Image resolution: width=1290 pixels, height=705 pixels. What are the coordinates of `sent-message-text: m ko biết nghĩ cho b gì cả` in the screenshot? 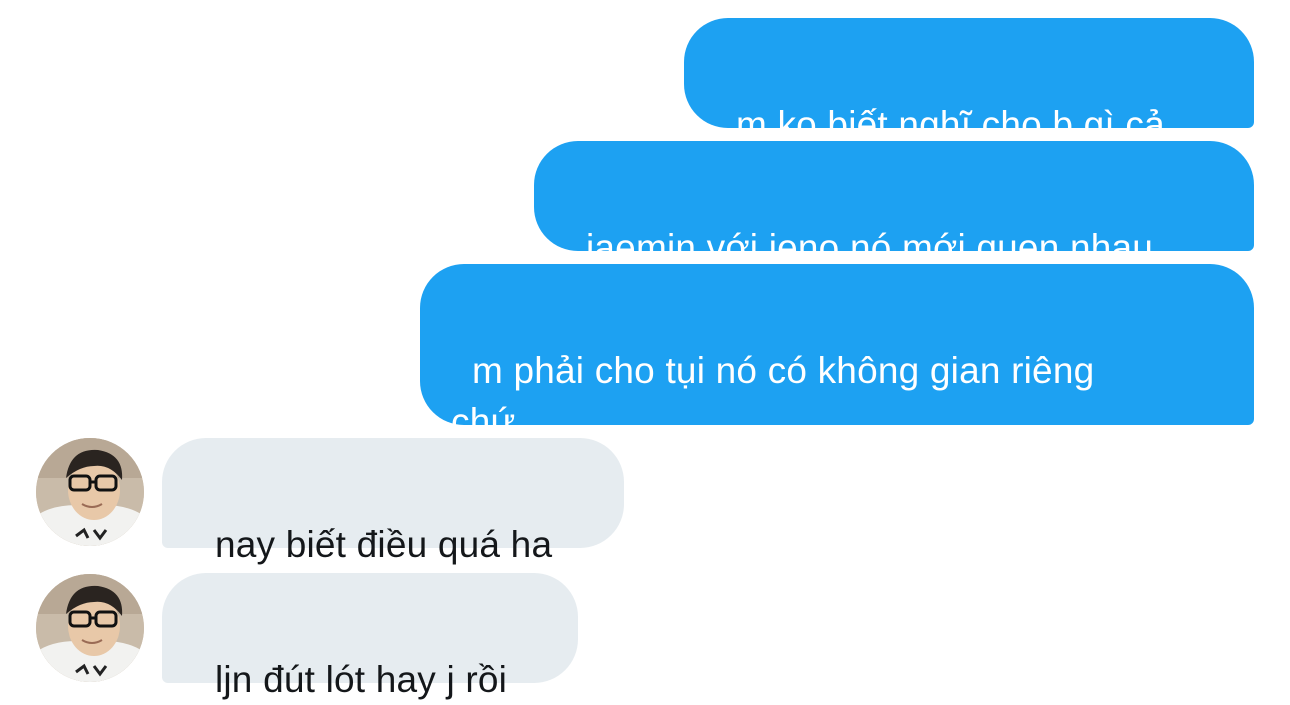 It's located at (950, 124).